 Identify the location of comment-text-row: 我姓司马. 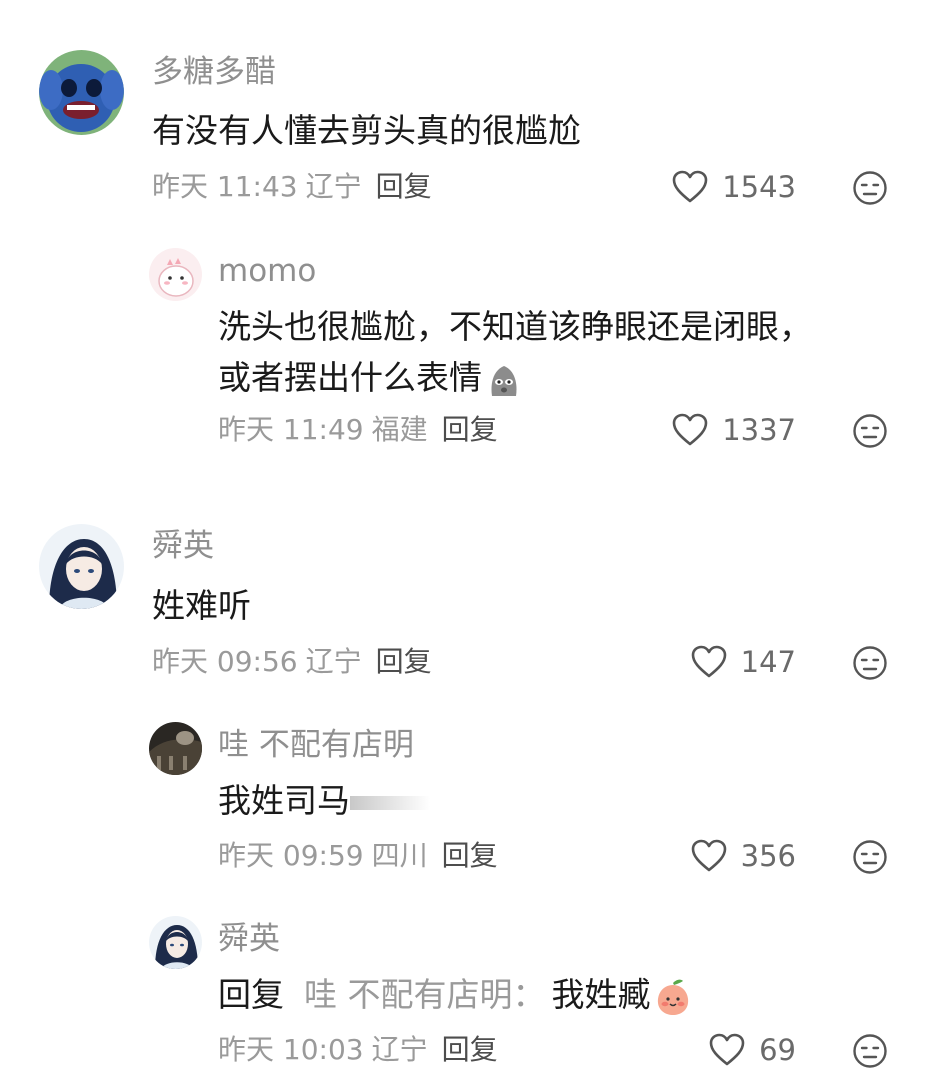
(324, 801).